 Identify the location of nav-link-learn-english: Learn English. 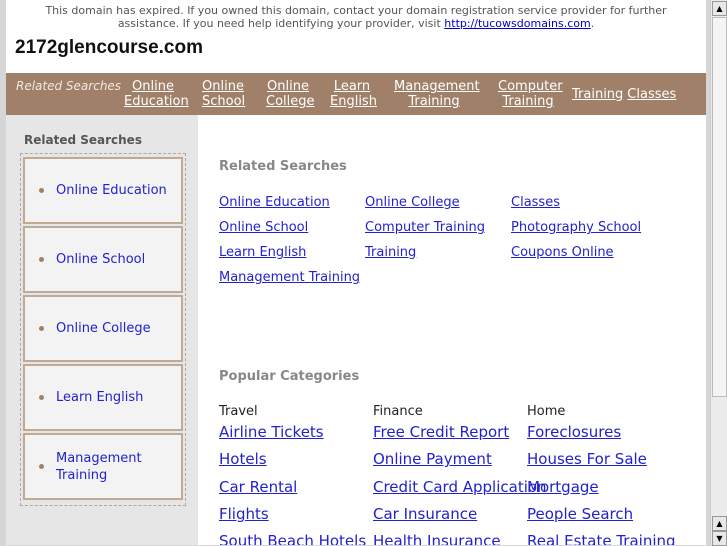
(353, 94).